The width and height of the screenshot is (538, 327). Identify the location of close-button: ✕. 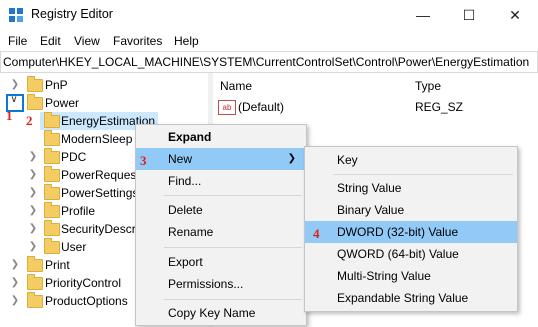
(515, 15).